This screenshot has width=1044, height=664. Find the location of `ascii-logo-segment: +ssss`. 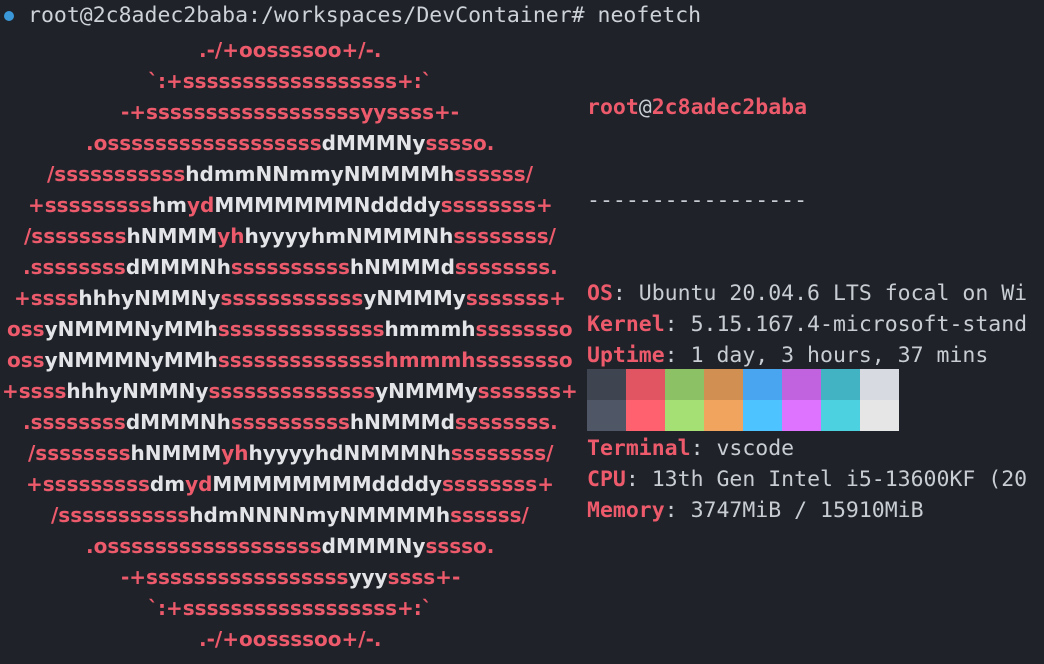

ascii-logo-segment: +ssss is located at coordinates (46, 298).